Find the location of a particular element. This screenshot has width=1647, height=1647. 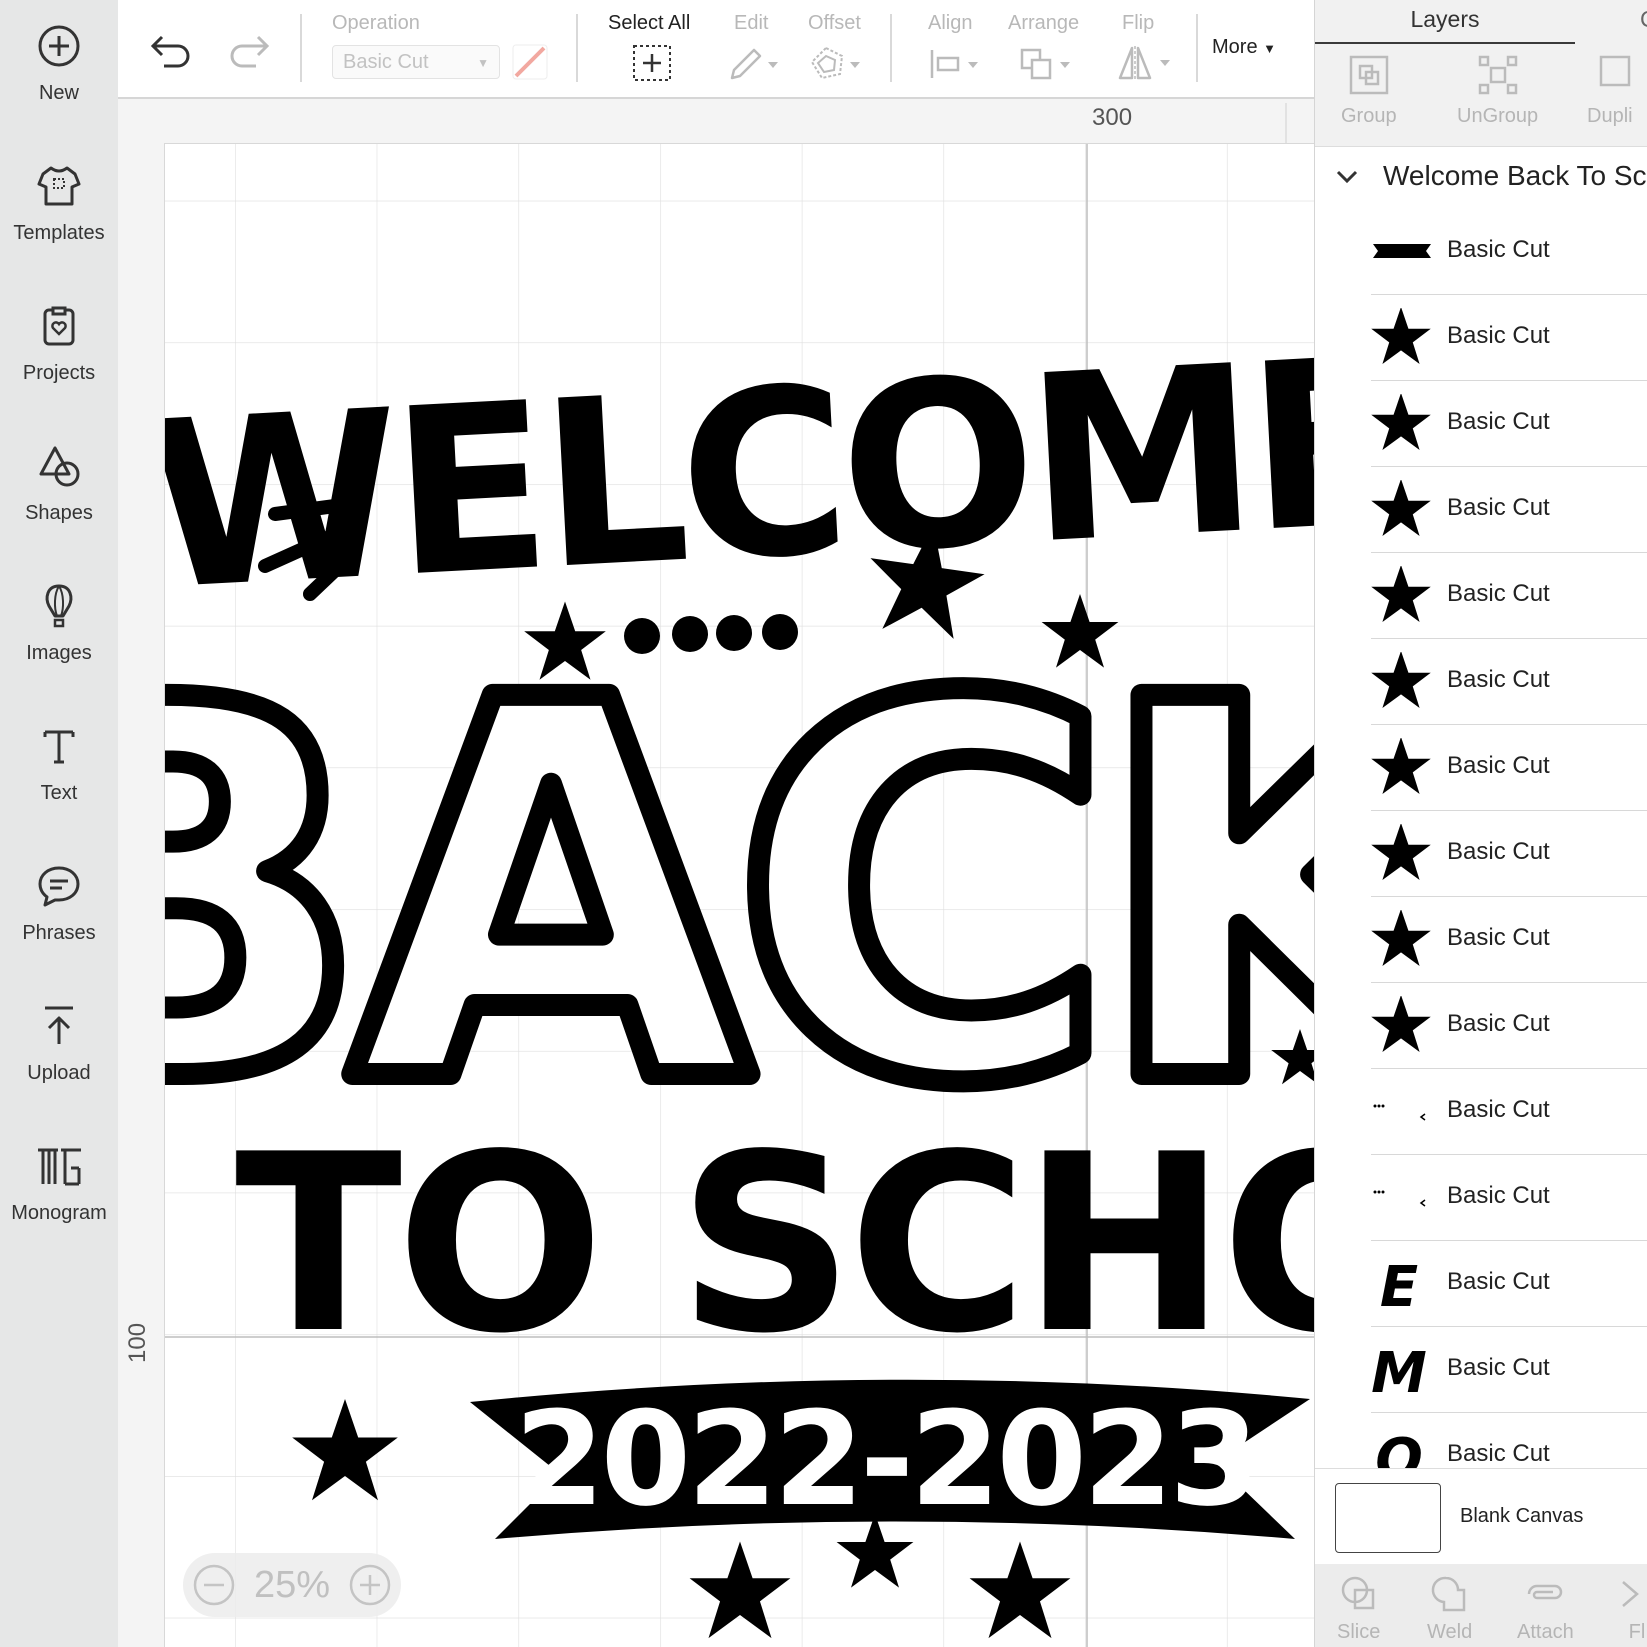

ruler-top-ticks is located at coordinates (1286, 123).